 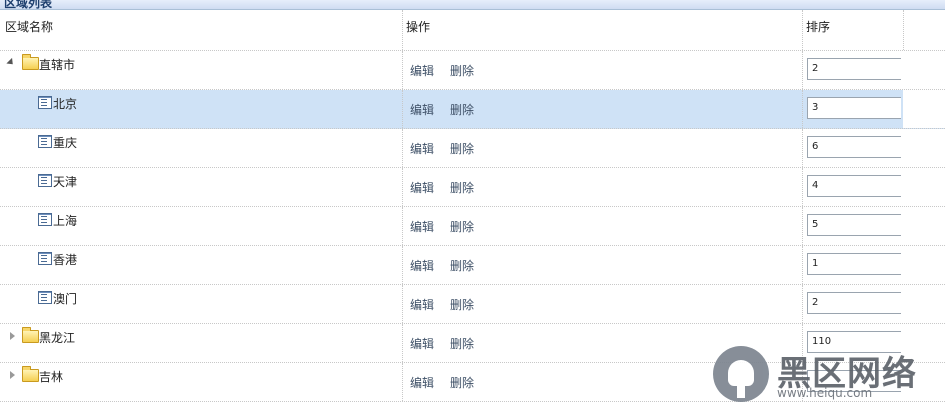 I want to click on sort-input: 1, so click(x=854, y=264).